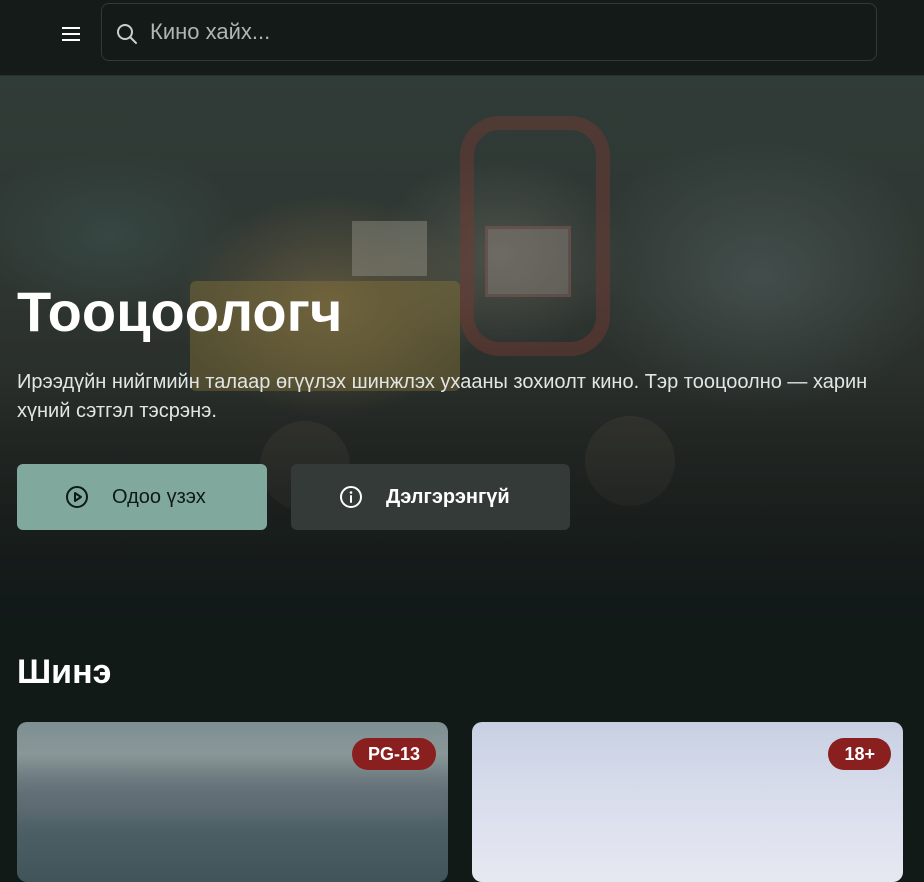 The image size is (924, 882). I want to click on search-icon, so click(127, 34).